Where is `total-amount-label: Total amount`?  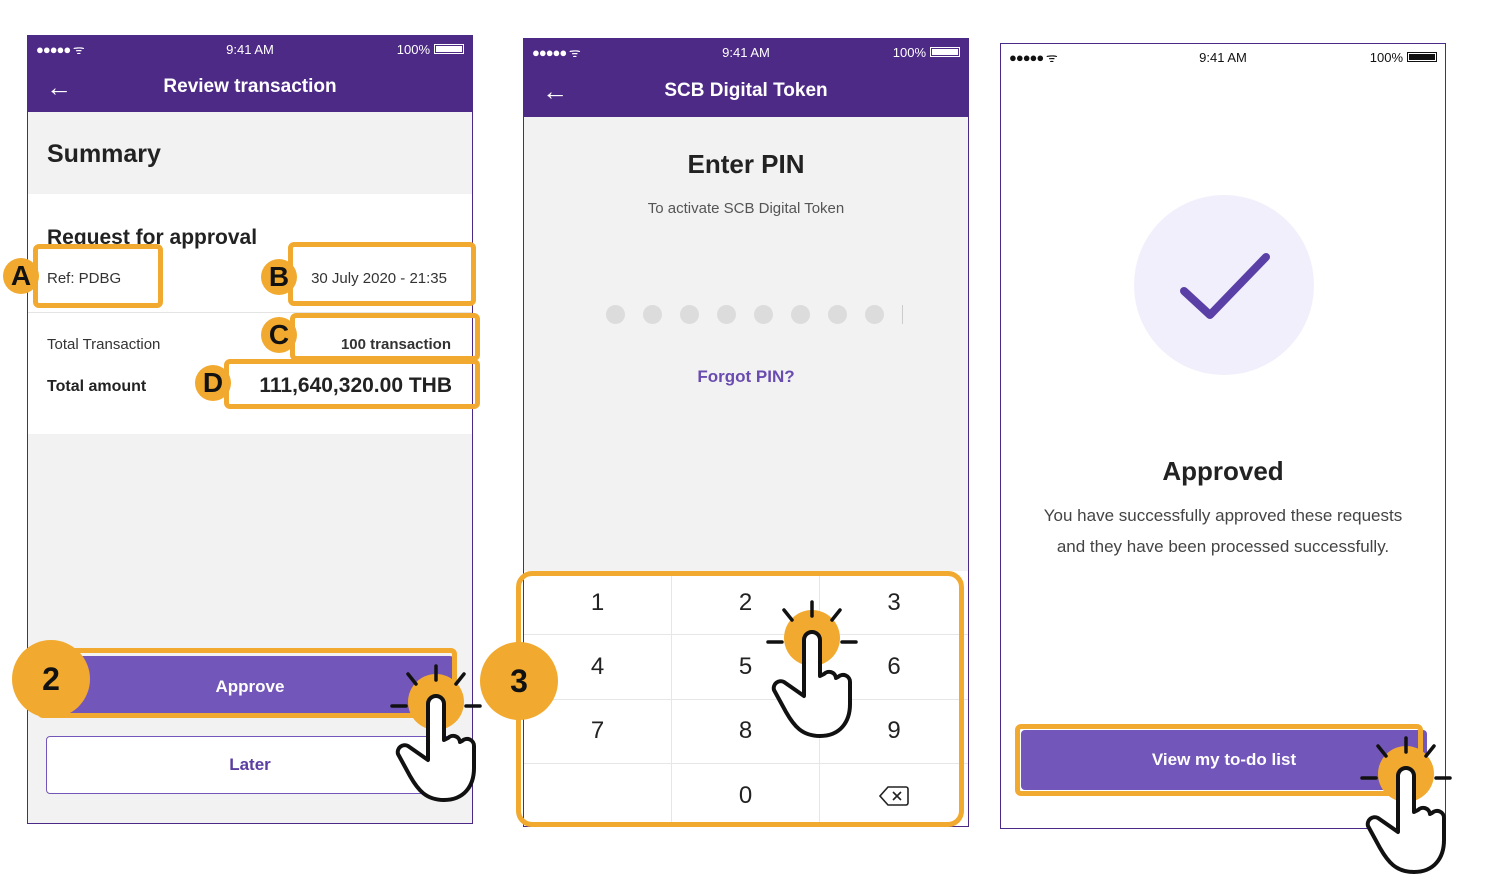
total-amount-label: Total amount is located at coordinates (97, 386).